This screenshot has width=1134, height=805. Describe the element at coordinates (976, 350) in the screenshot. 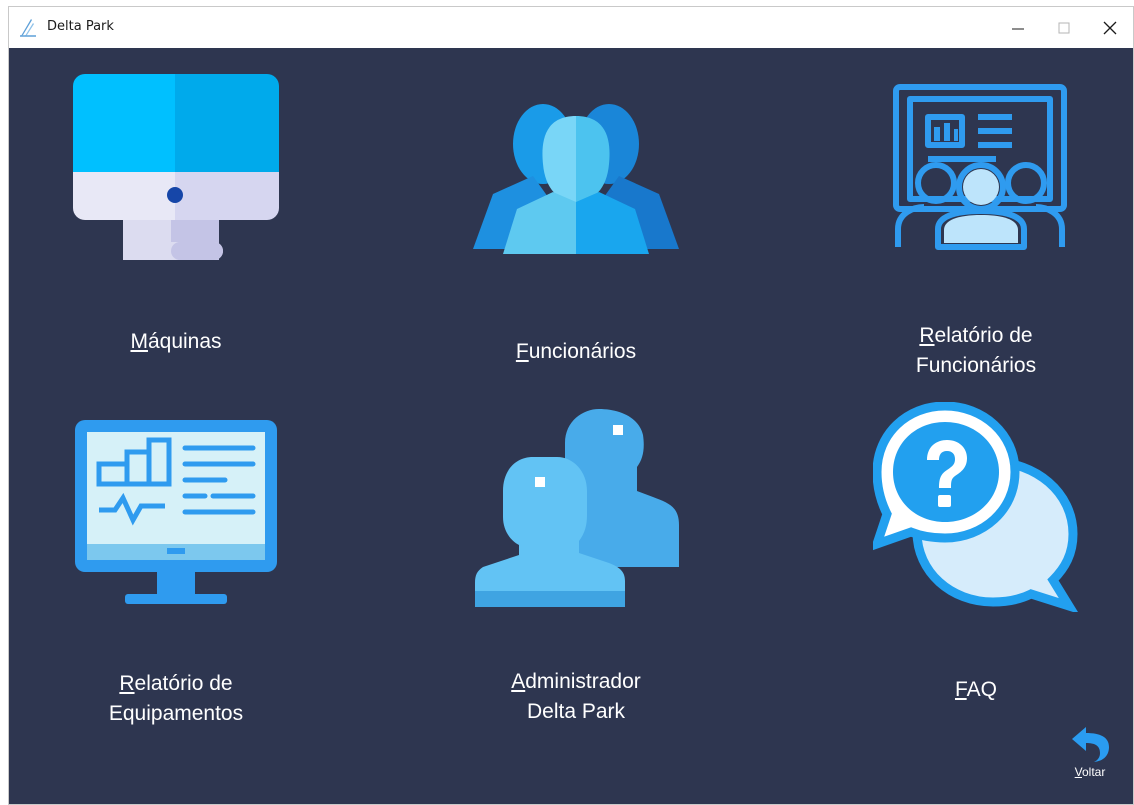

I see `relatorio-funcionarios-label: Relatório de Funcionários` at that location.